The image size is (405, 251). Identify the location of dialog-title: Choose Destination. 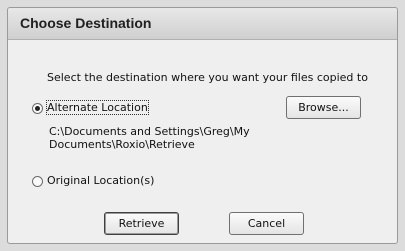
(86, 23).